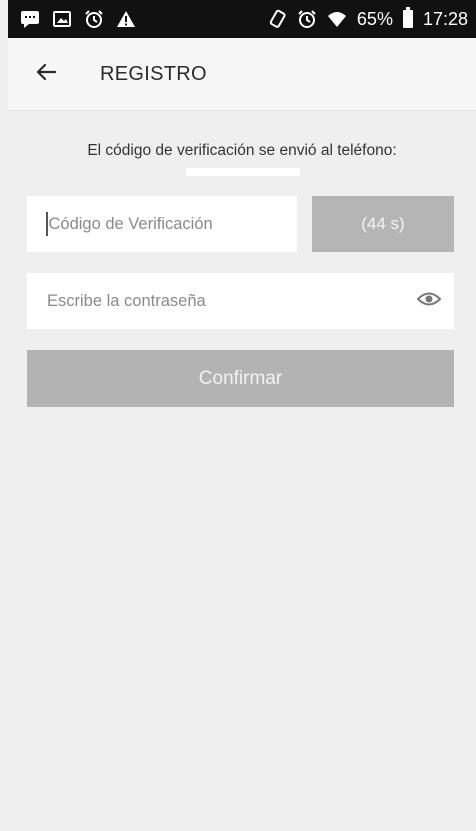 The height and width of the screenshot is (831, 476). I want to click on battery-icon, so click(407, 17).